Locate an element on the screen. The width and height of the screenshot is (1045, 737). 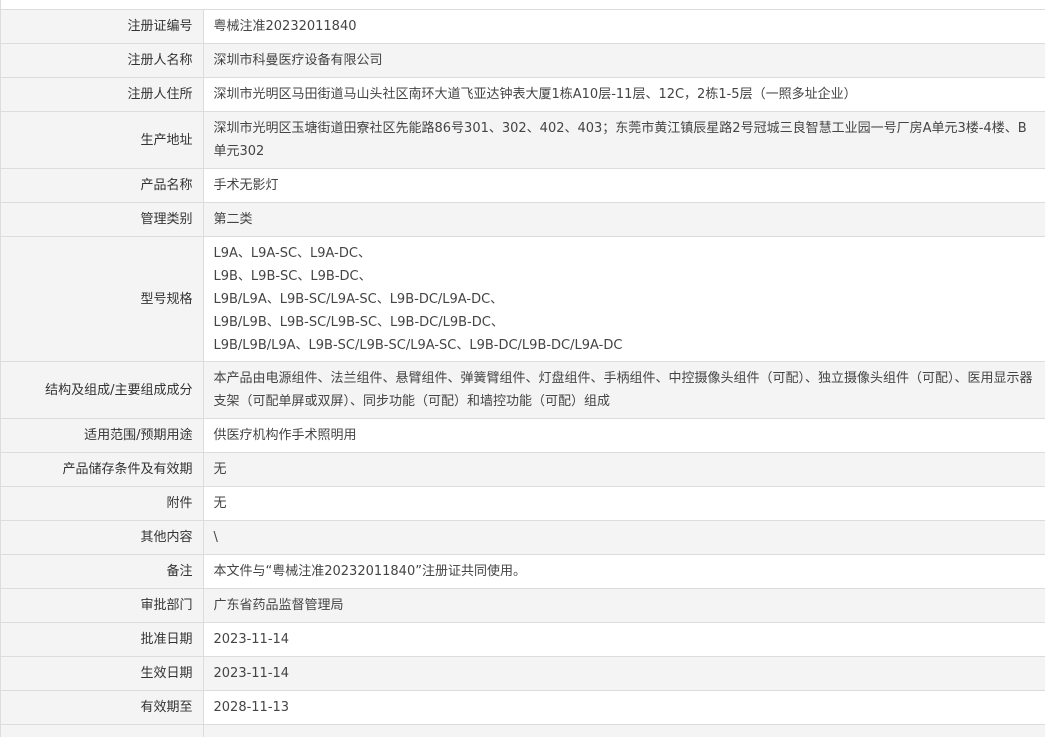
row-remarks: 备注 本文件与“粤械注准20232011840”注册证共同使用。 is located at coordinates (523, 571).